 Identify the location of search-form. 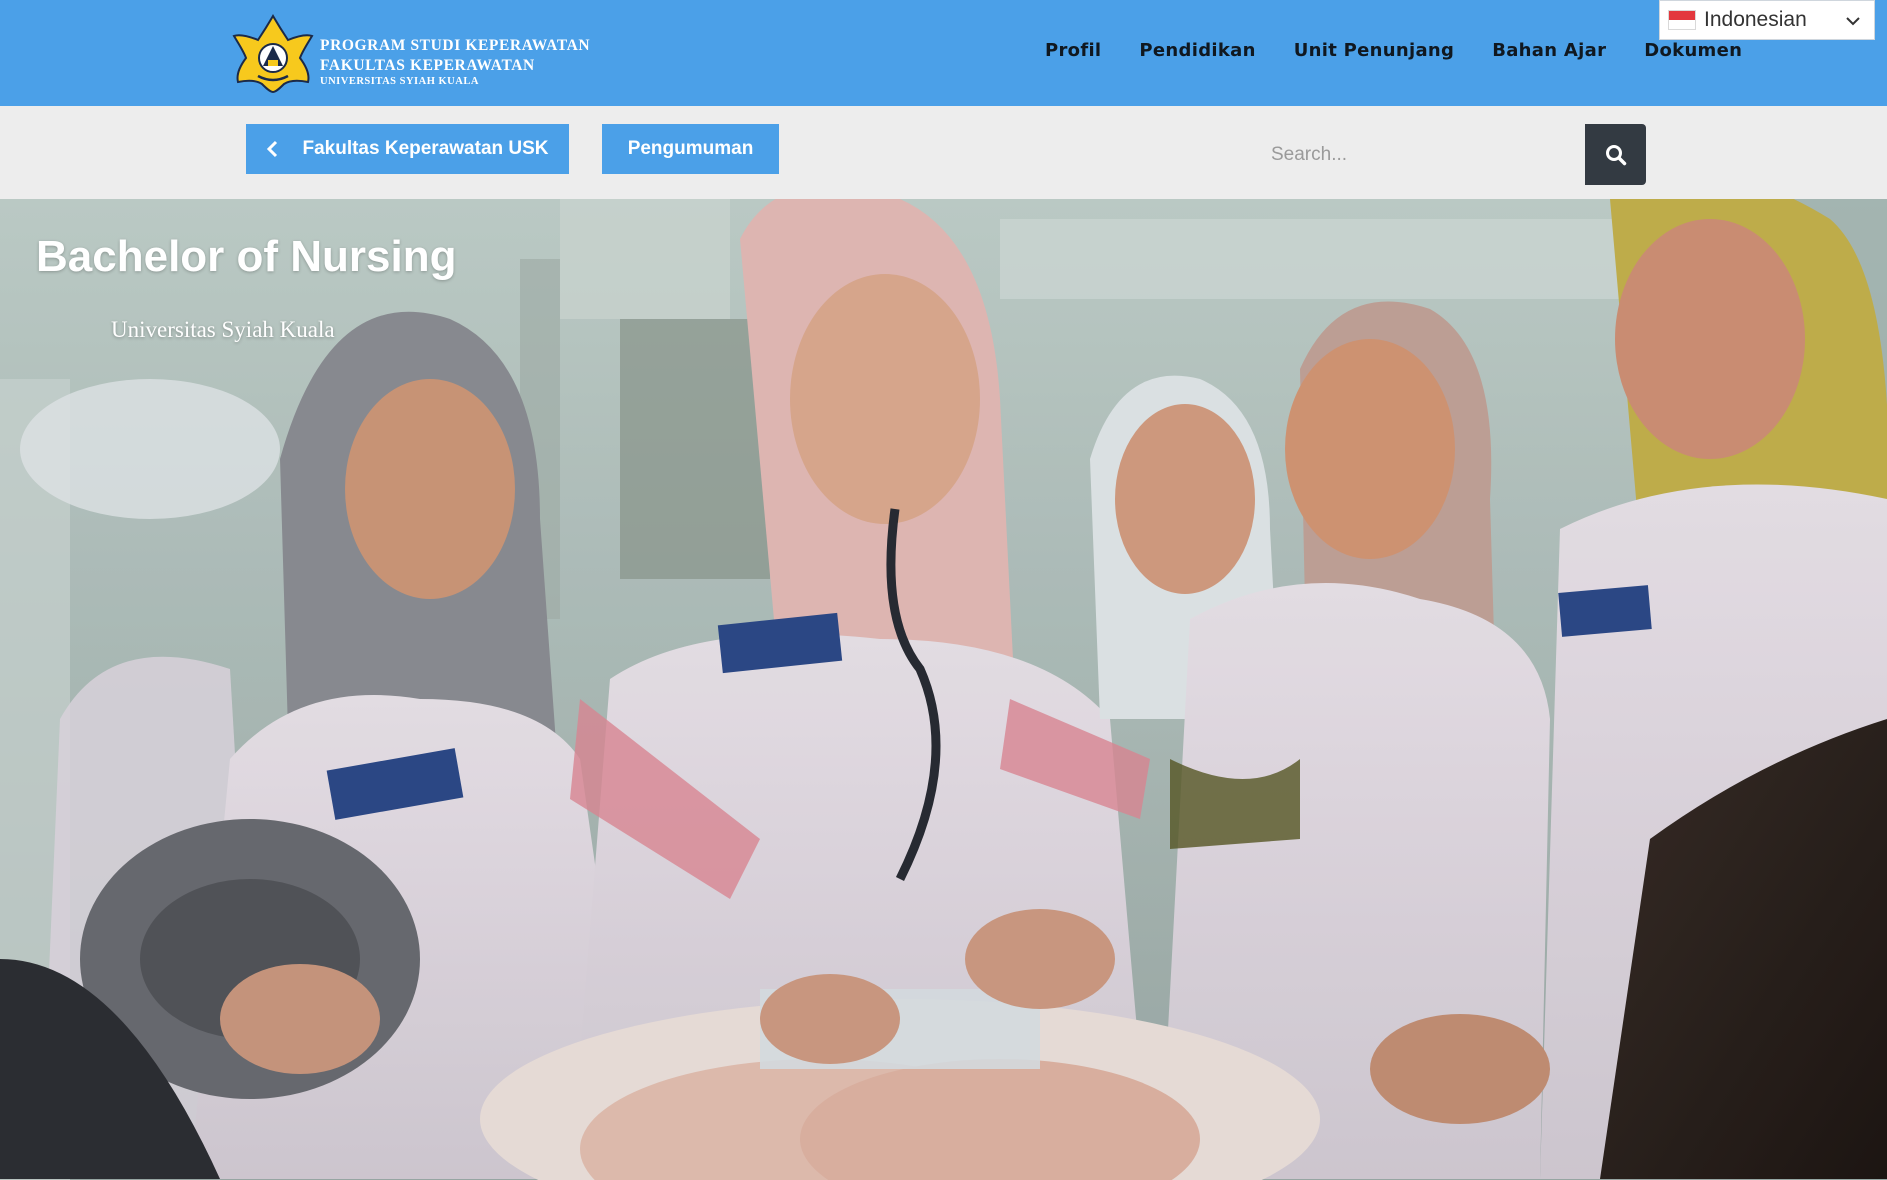
(1449, 154).